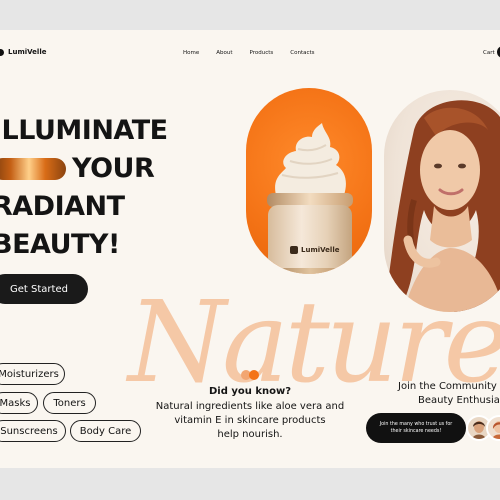 The height and width of the screenshot is (500, 500). I want to click on jar-body, so click(310, 239).